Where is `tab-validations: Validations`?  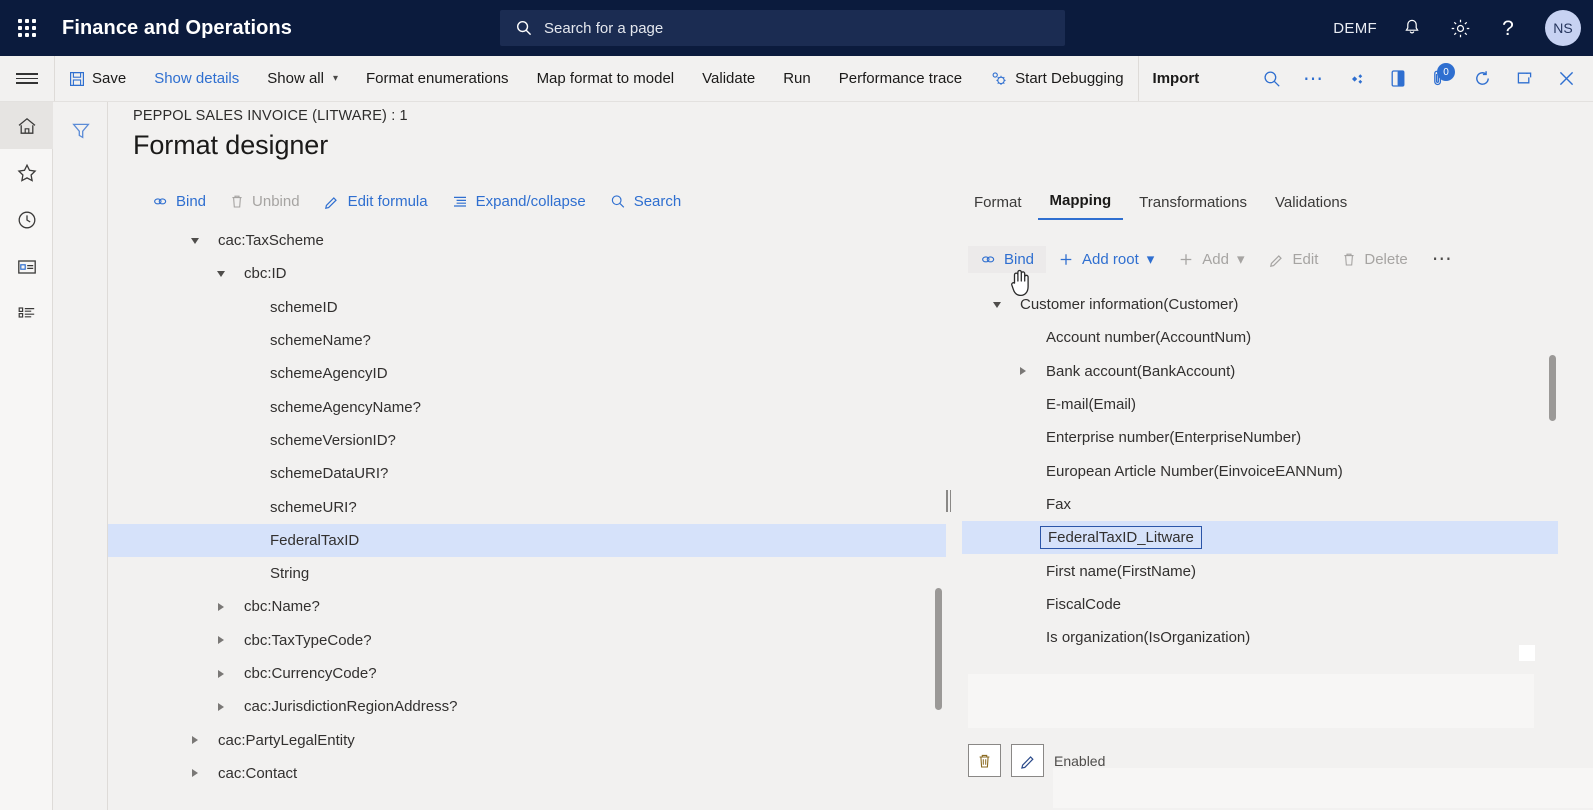 tab-validations: Validations is located at coordinates (1311, 205).